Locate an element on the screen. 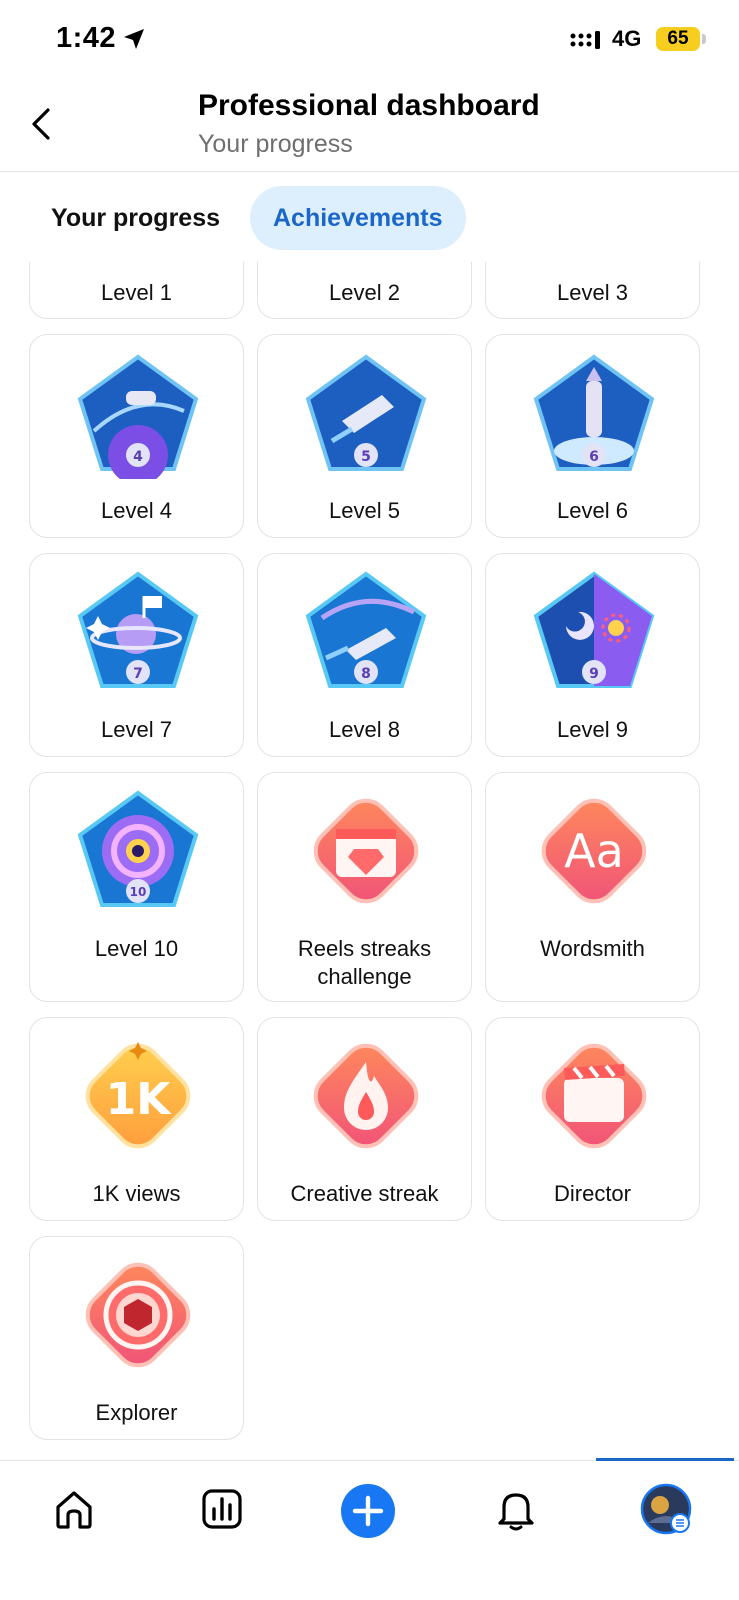 The height and width of the screenshot is (1600, 739). wordsmith-badge-icon: Aa is located at coordinates (594, 851).